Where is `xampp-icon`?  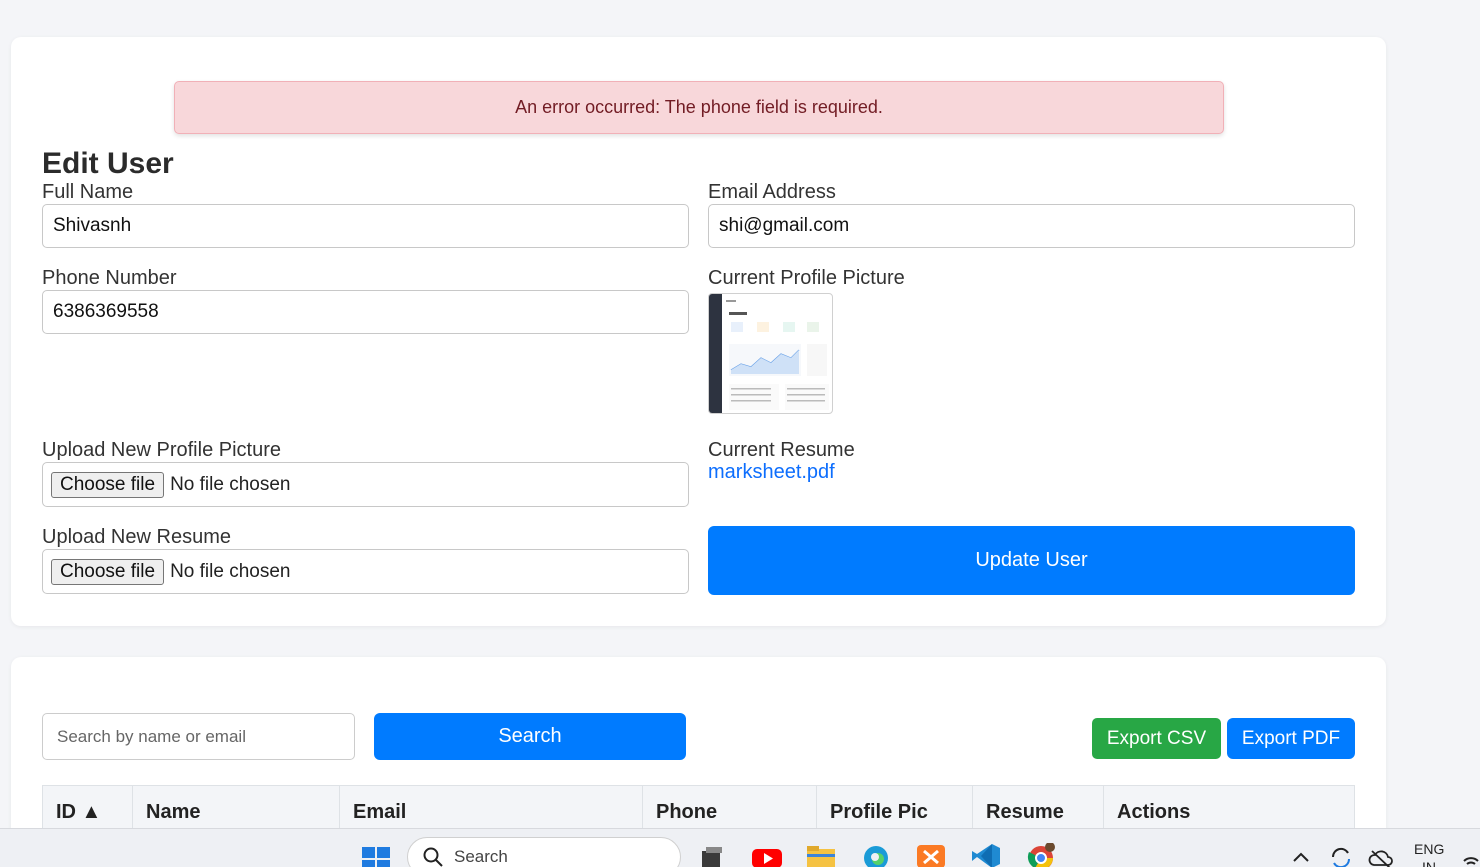 xampp-icon is located at coordinates (931, 855).